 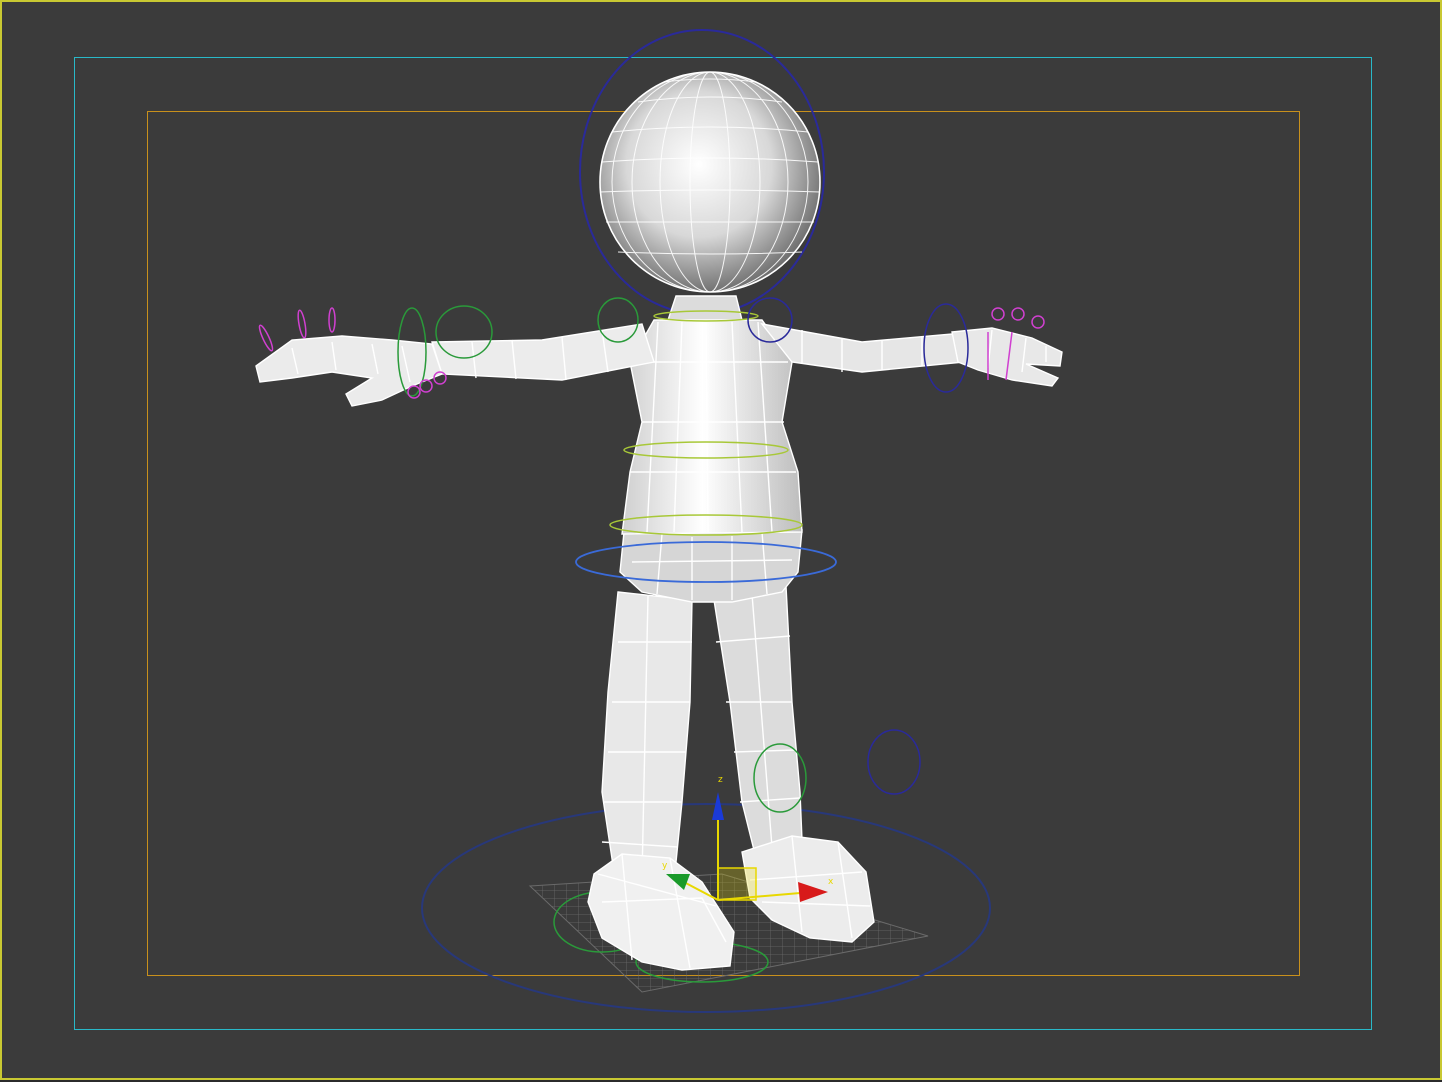 I want to click on knee-pole-control, so click(x=894, y=762).